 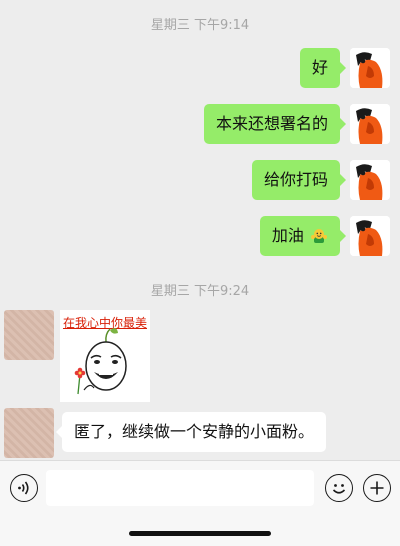 I want to click on message-row-outgoing: 本来还想署名的, so click(x=296, y=124).